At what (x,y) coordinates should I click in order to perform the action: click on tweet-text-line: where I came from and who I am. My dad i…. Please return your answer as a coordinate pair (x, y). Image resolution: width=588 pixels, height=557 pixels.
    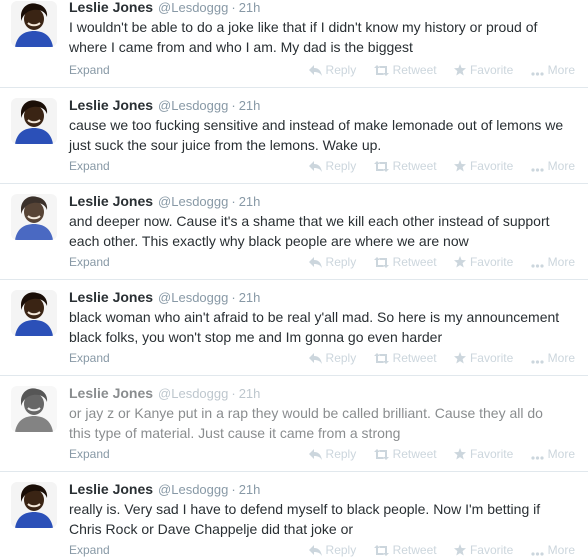
    Looking at the image, I should click on (241, 47).